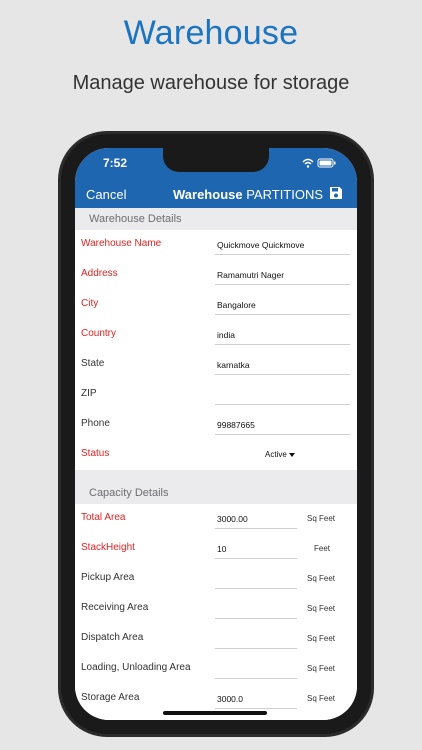 Image resolution: width=422 pixels, height=750 pixels. I want to click on form-row-address: Address Ramamutri Nager, so click(216, 275).